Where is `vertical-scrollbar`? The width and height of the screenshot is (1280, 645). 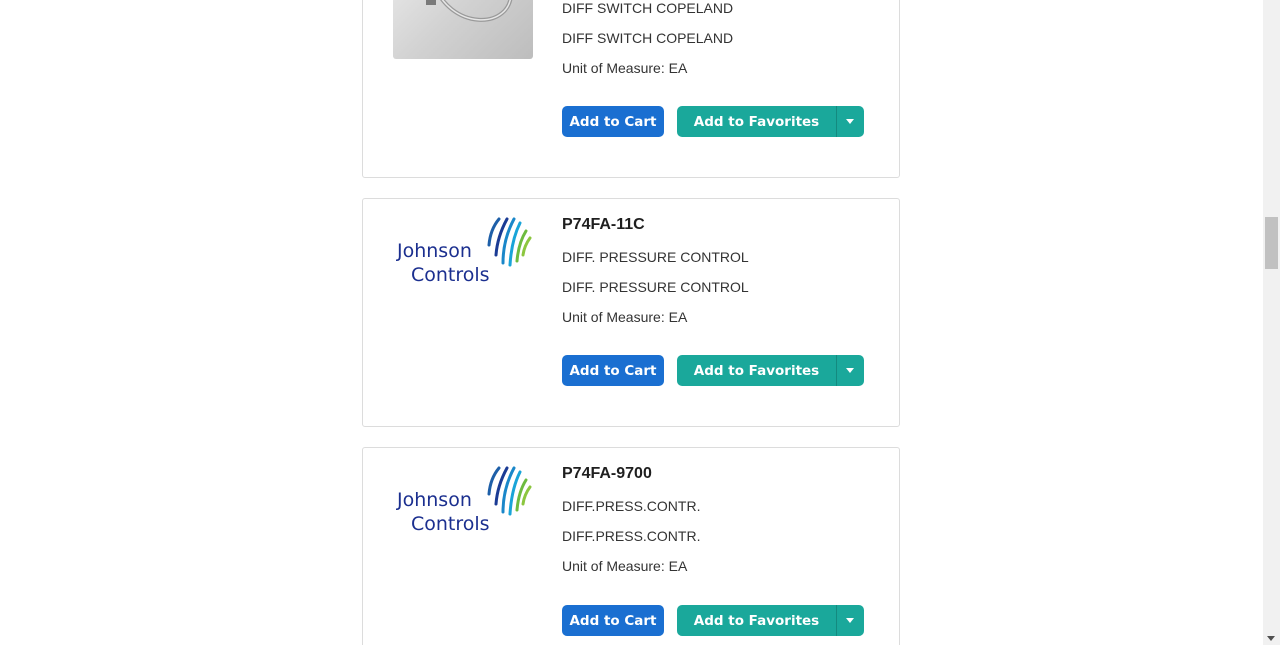 vertical-scrollbar is located at coordinates (1271, 322).